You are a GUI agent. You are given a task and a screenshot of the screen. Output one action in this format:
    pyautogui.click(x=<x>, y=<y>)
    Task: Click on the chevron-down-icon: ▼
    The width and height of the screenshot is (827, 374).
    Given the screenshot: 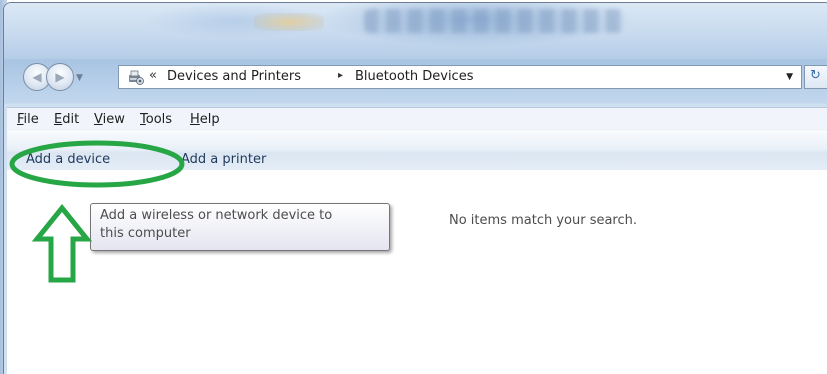 What is the action you would take?
    pyautogui.click(x=789, y=77)
    